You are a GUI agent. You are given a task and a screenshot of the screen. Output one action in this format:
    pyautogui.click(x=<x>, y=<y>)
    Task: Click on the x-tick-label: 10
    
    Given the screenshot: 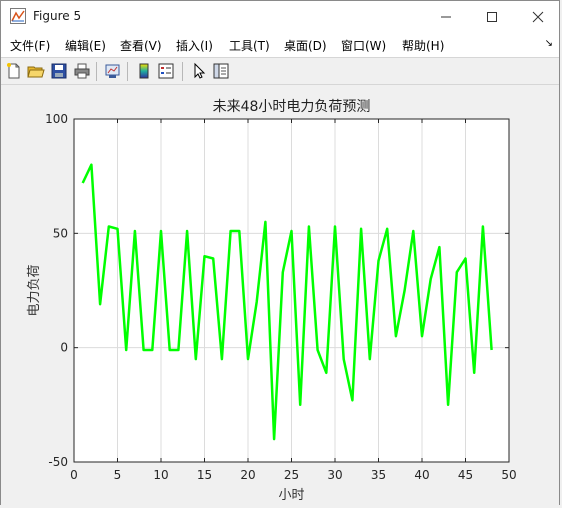 What is the action you would take?
    pyautogui.click(x=160, y=475)
    